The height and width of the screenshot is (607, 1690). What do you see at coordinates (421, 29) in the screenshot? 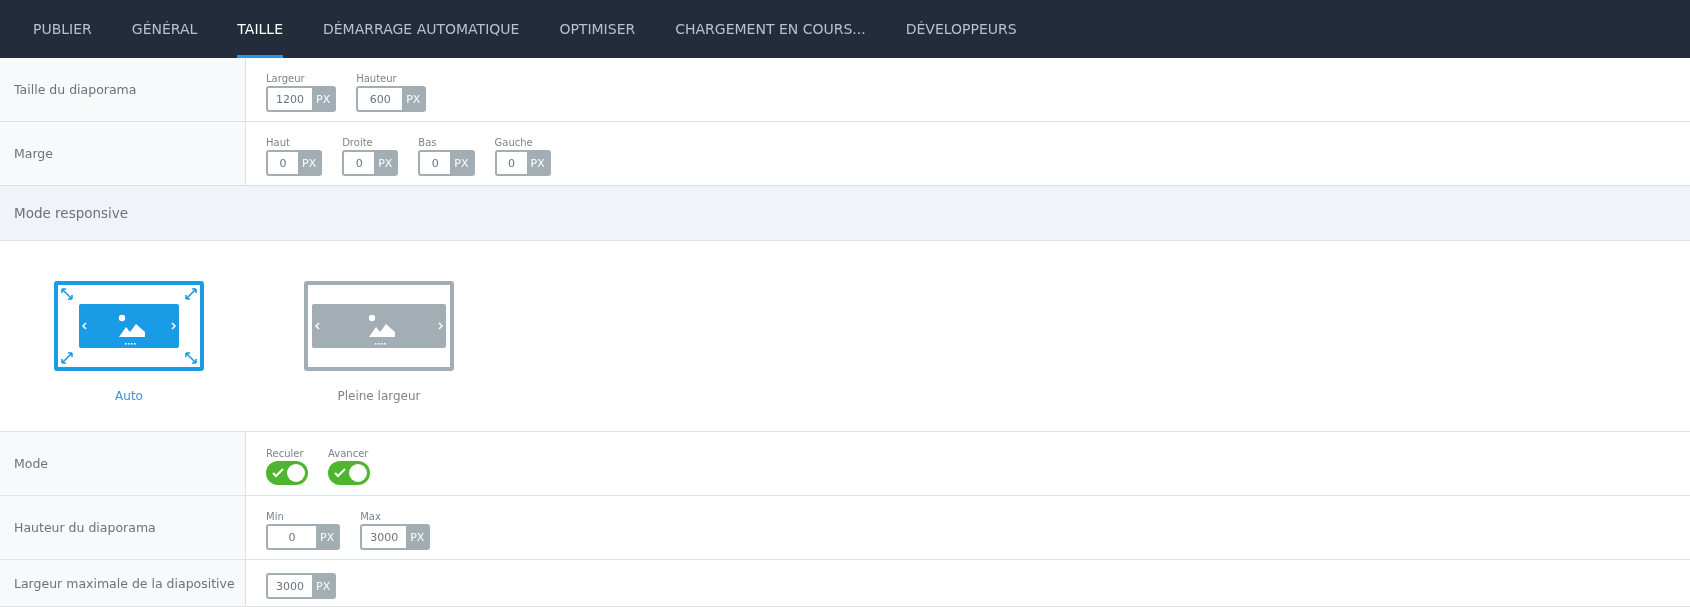
I see `tab: DÉMARRAGE AUTOMATIQUE` at bounding box center [421, 29].